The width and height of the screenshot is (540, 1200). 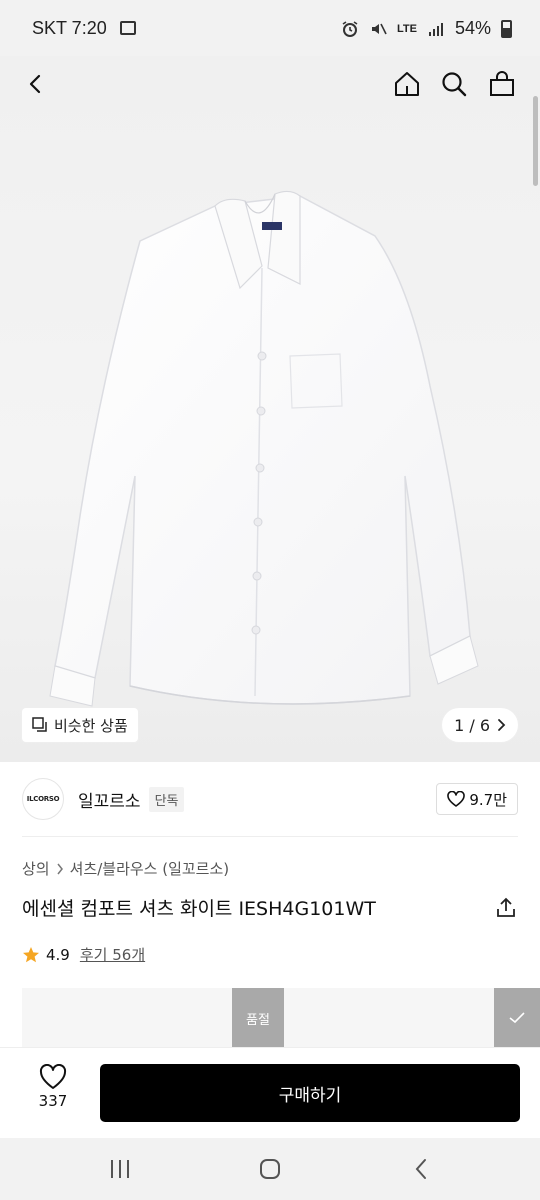 I want to click on brand-like-button: 9.7만, so click(x=477, y=799).